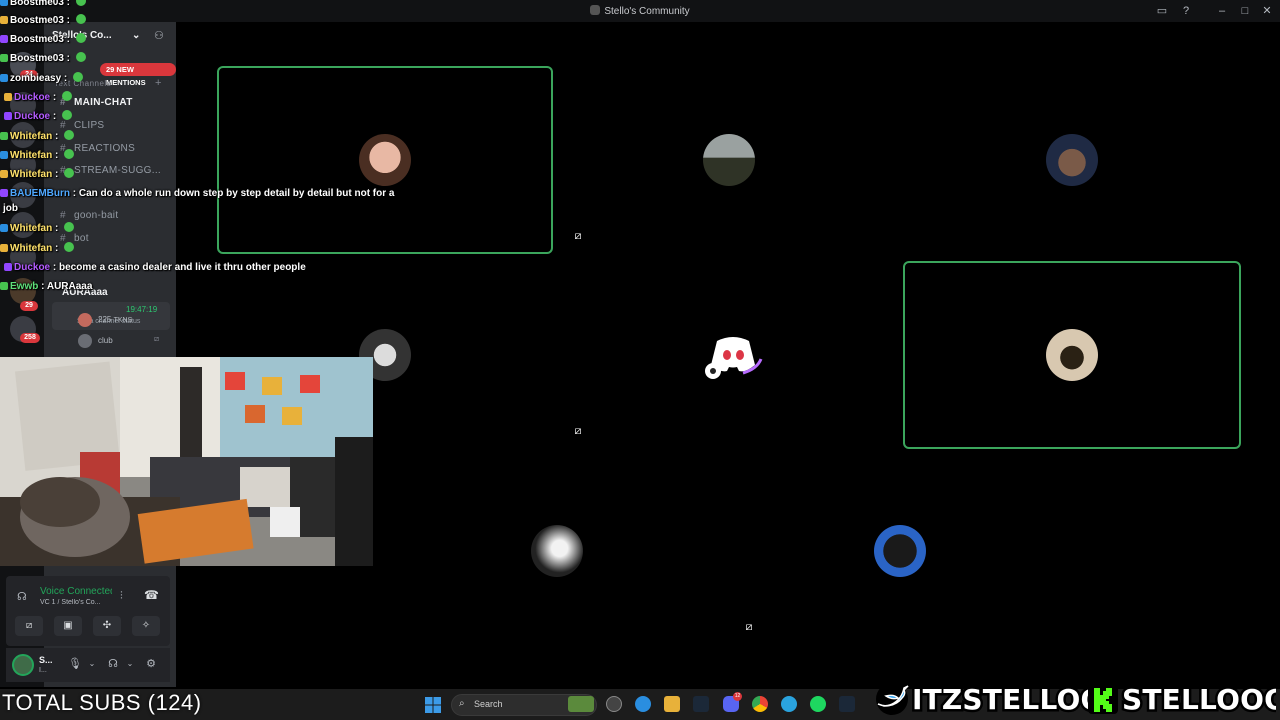 The width and height of the screenshot is (1280, 720). I want to click on server-icon, so click(595, 10).